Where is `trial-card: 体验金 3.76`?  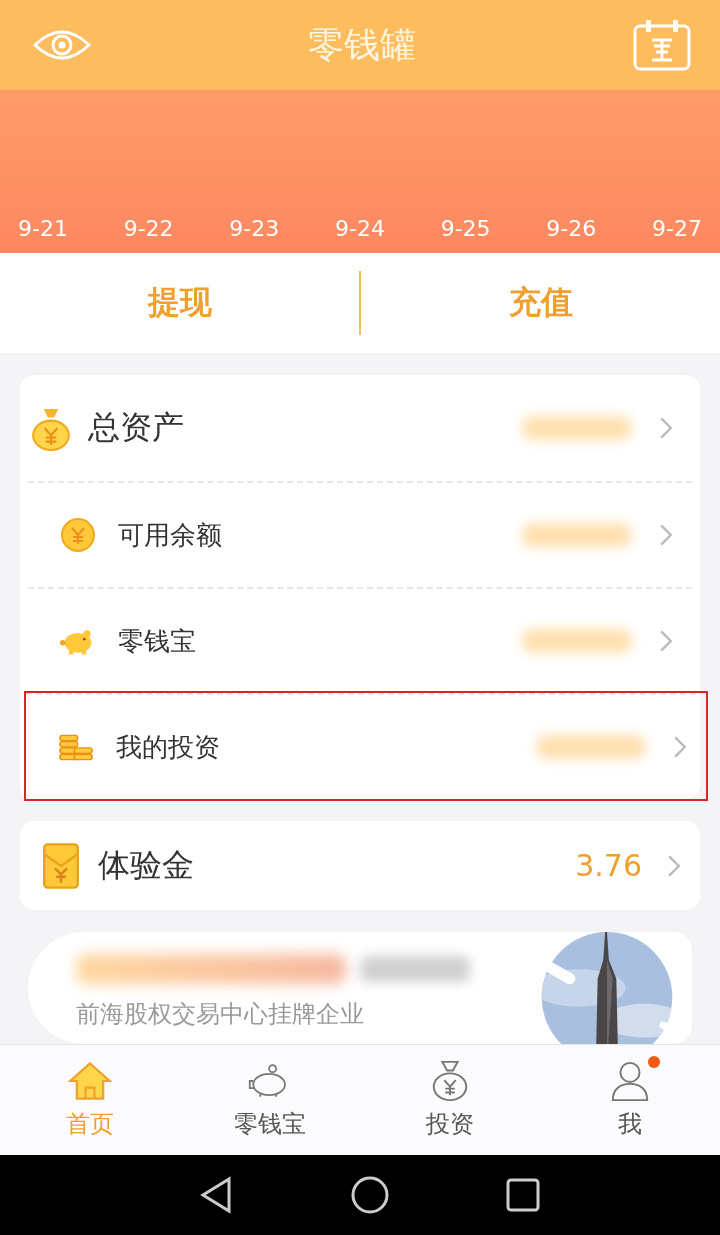
trial-card: 体验金 3.76 is located at coordinates (360, 865).